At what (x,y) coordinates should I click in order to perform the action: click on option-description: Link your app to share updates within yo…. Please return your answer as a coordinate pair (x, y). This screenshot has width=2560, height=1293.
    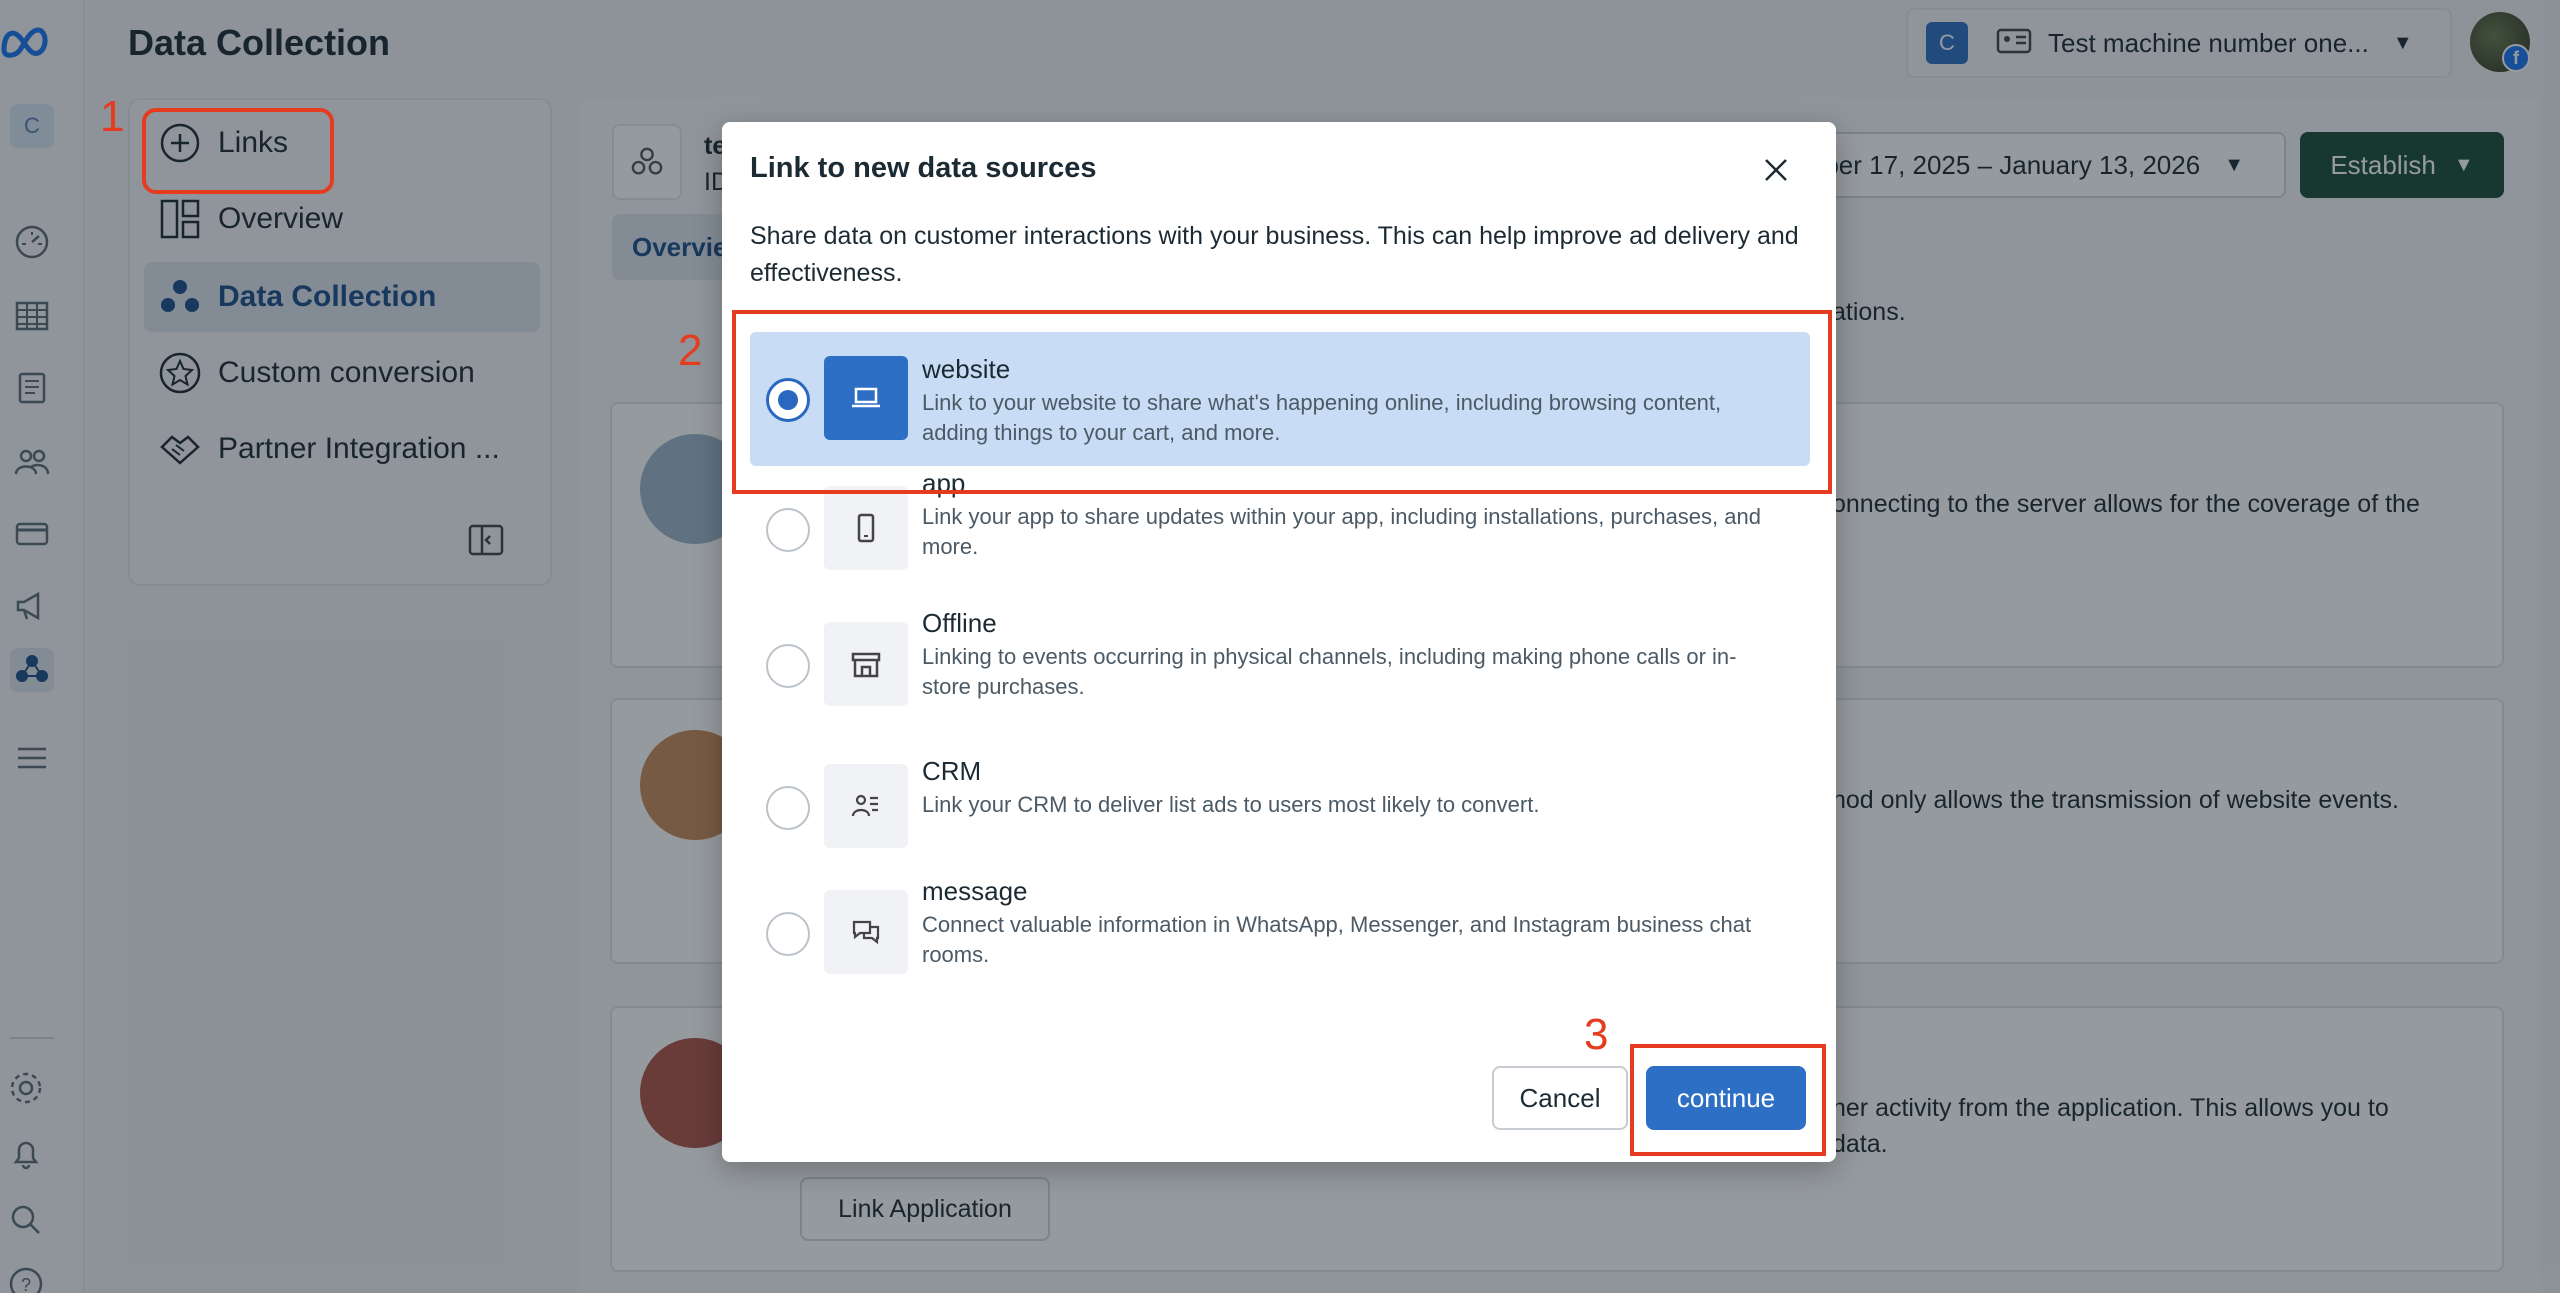
    Looking at the image, I should click on (1341, 531).